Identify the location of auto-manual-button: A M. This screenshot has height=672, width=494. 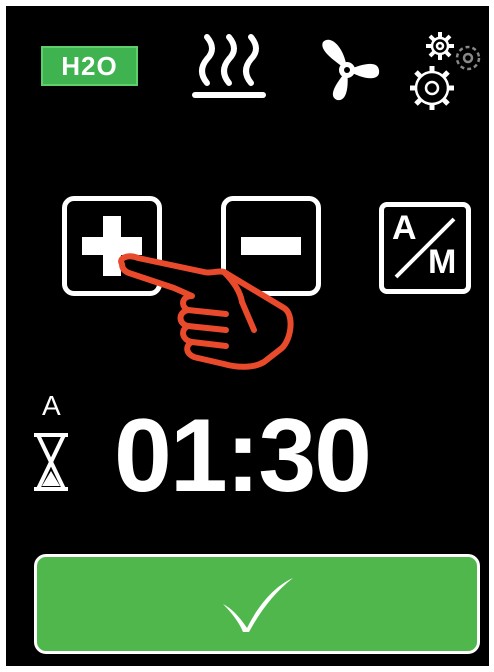
(425, 248).